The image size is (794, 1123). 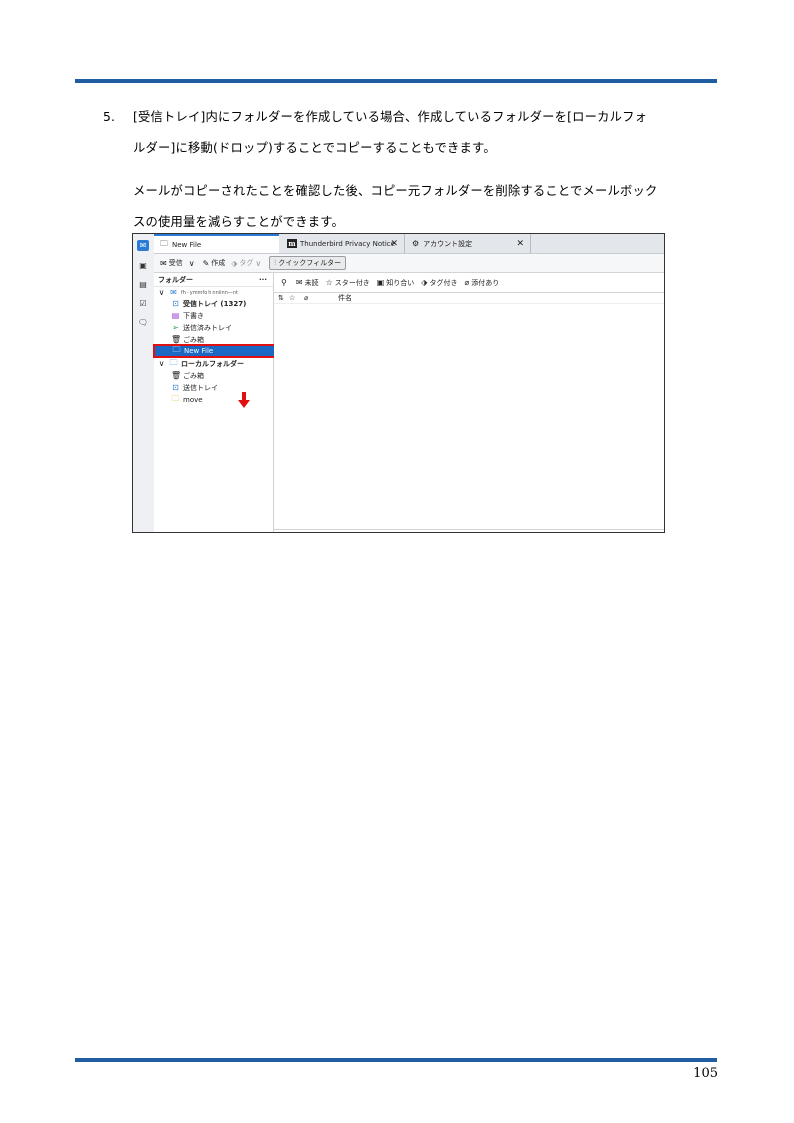 What do you see at coordinates (187, 244) in the screenshot?
I see `tab-label: New File` at bounding box center [187, 244].